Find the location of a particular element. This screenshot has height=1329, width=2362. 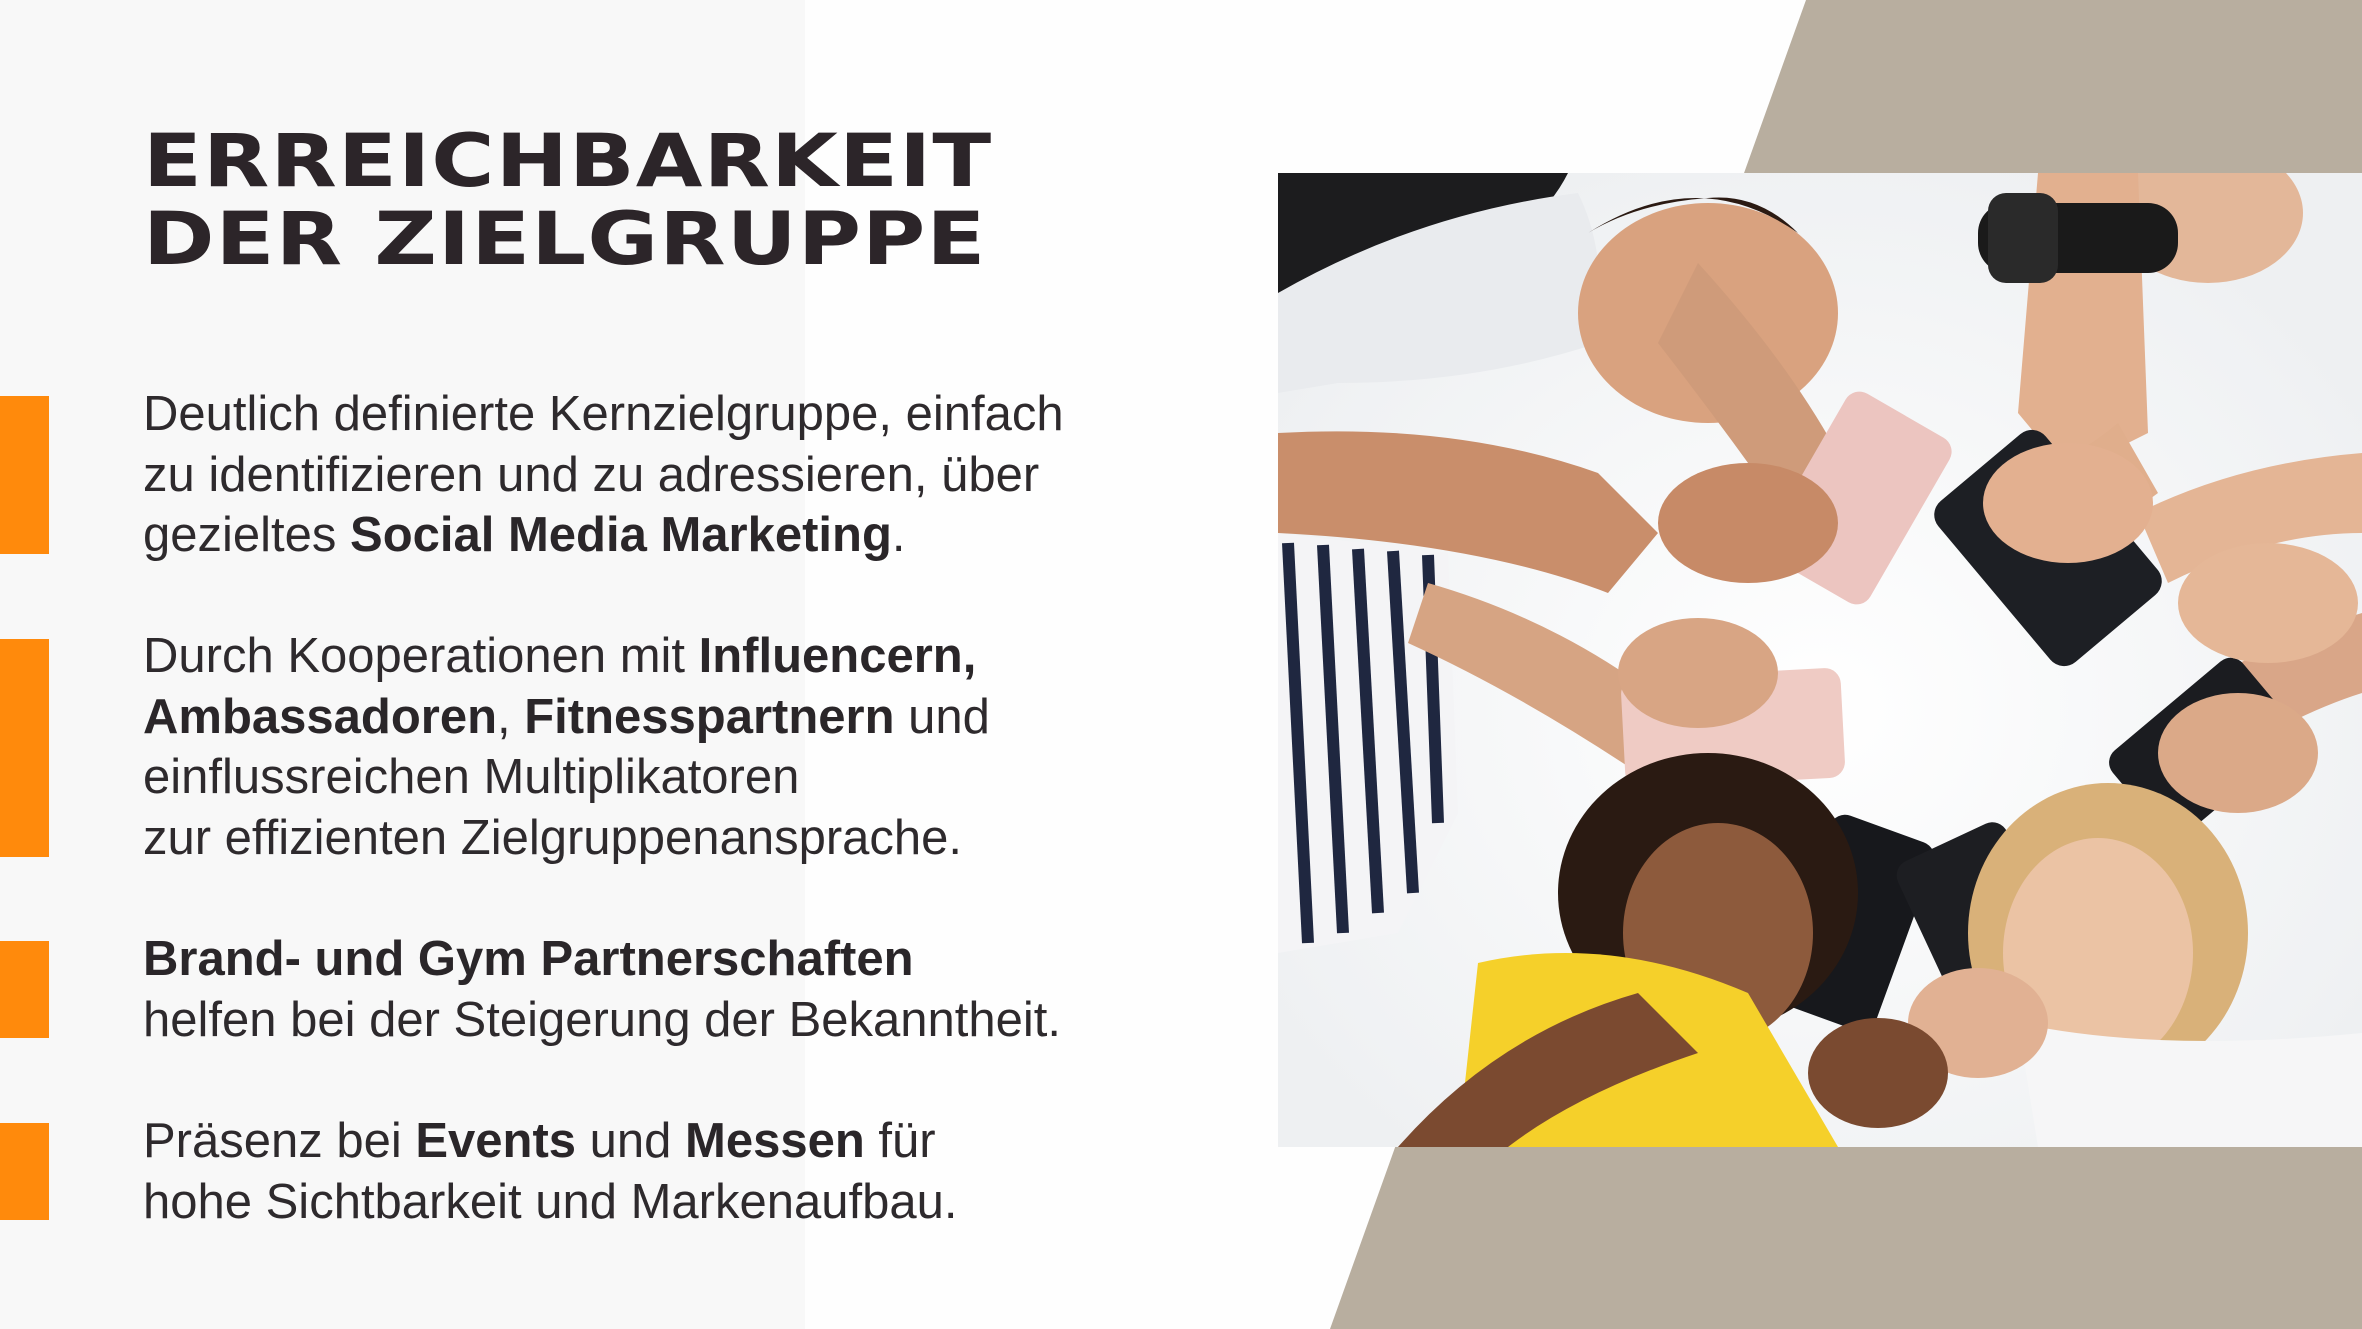

page-title: ERREICHBARKEIT DER ZIELGRUPPE is located at coordinates (674, 201).